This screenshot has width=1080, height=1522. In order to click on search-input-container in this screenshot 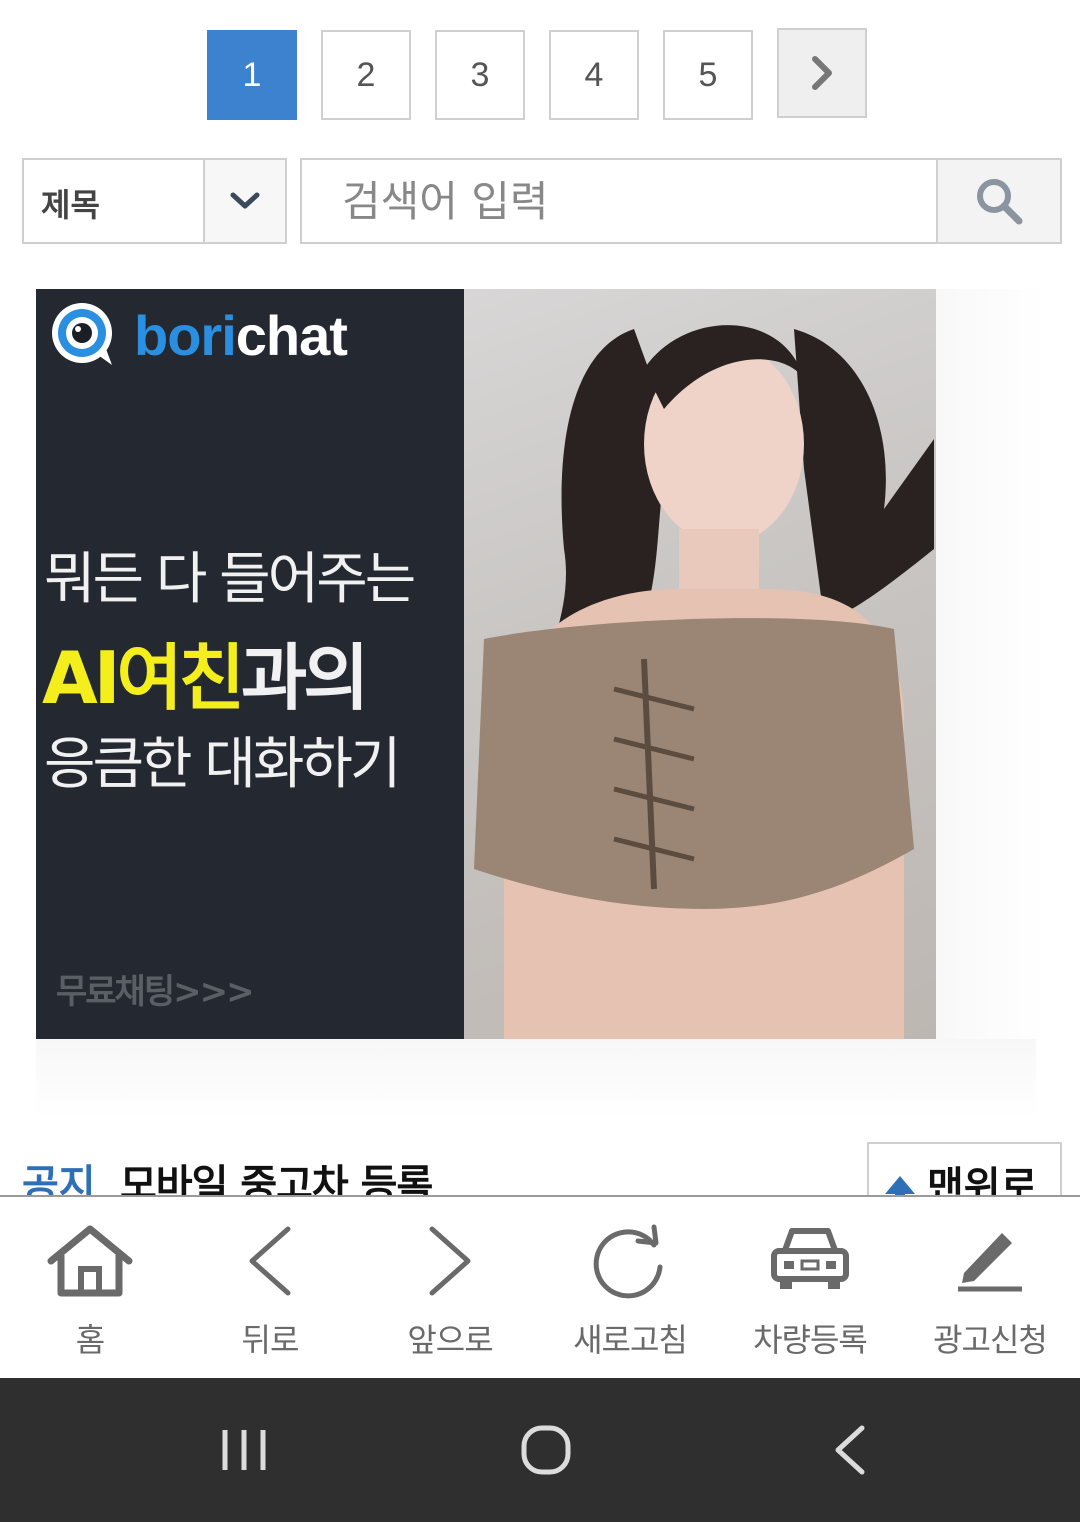, I will do `click(619, 201)`.